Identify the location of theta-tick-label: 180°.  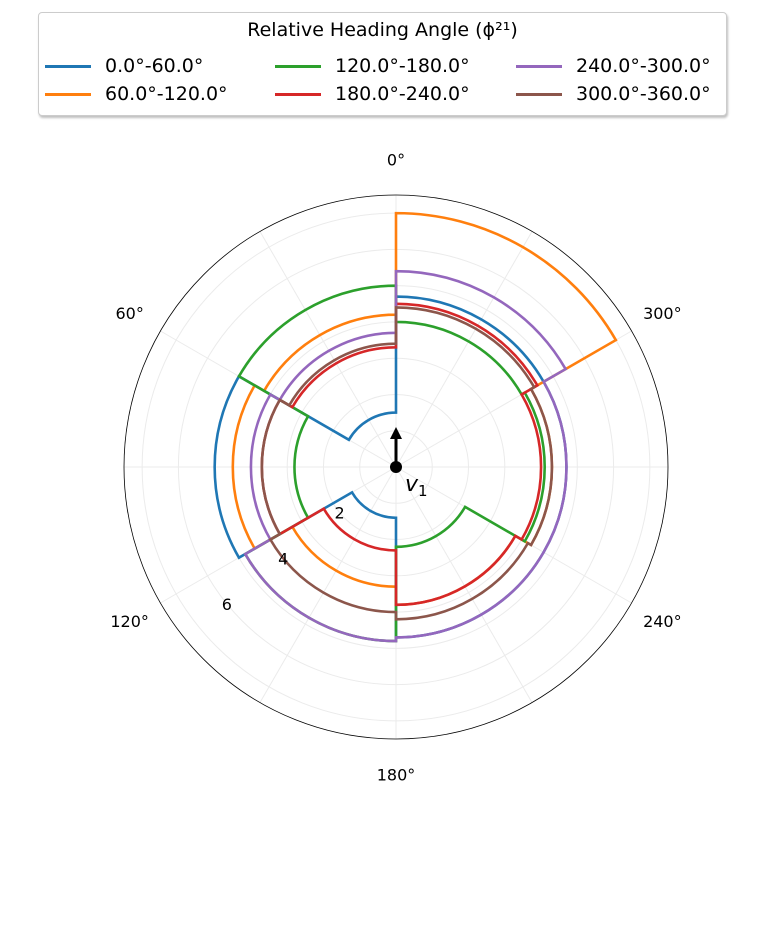
(396, 775).